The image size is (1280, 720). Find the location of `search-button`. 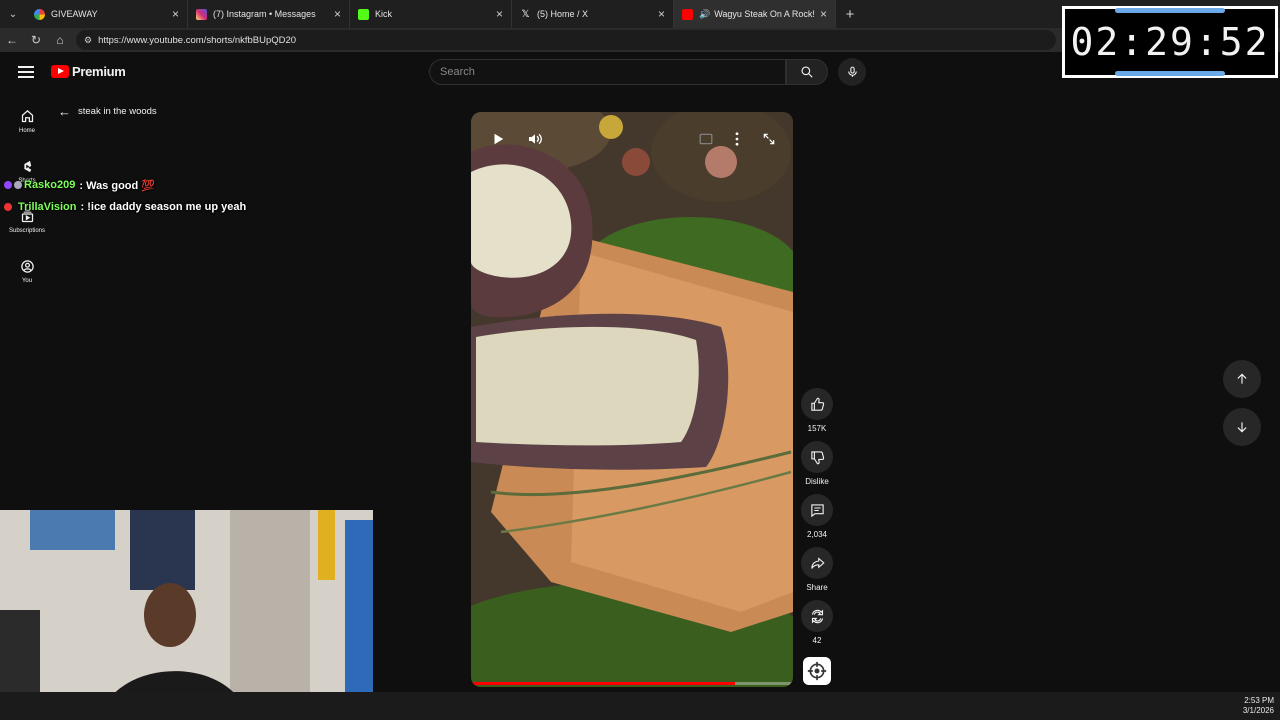

search-button is located at coordinates (807, 72).